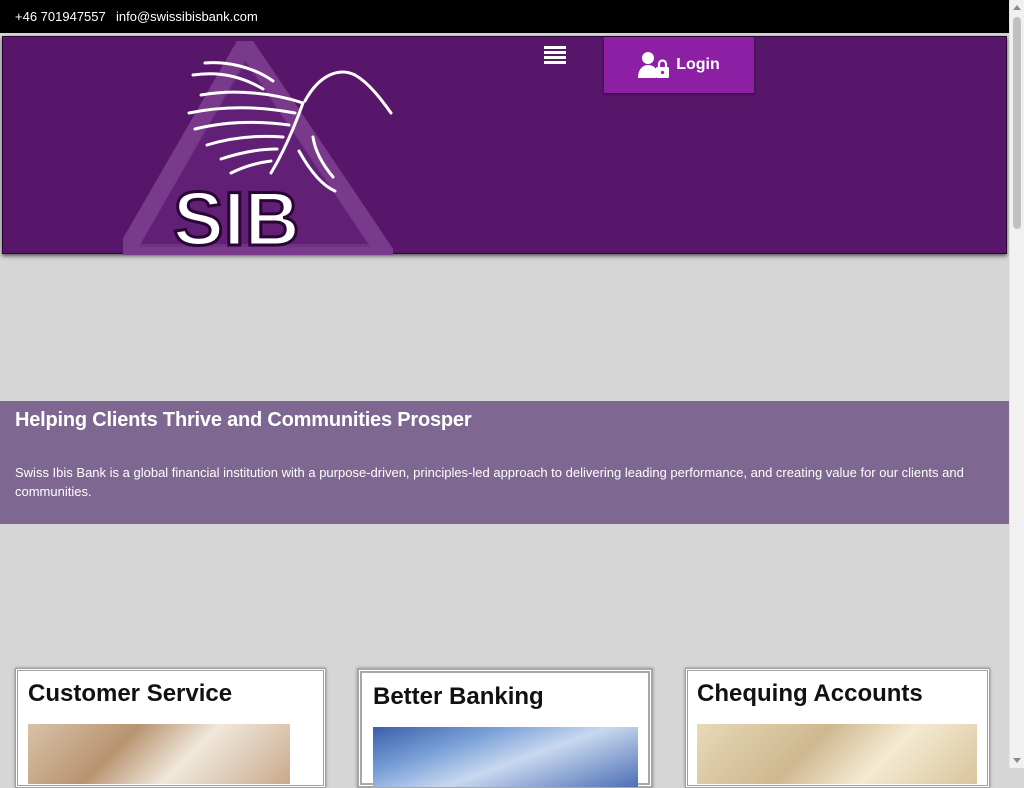 The image size is (1024, 788). I want to click on scroll-down-icon, so click(1017, 760).